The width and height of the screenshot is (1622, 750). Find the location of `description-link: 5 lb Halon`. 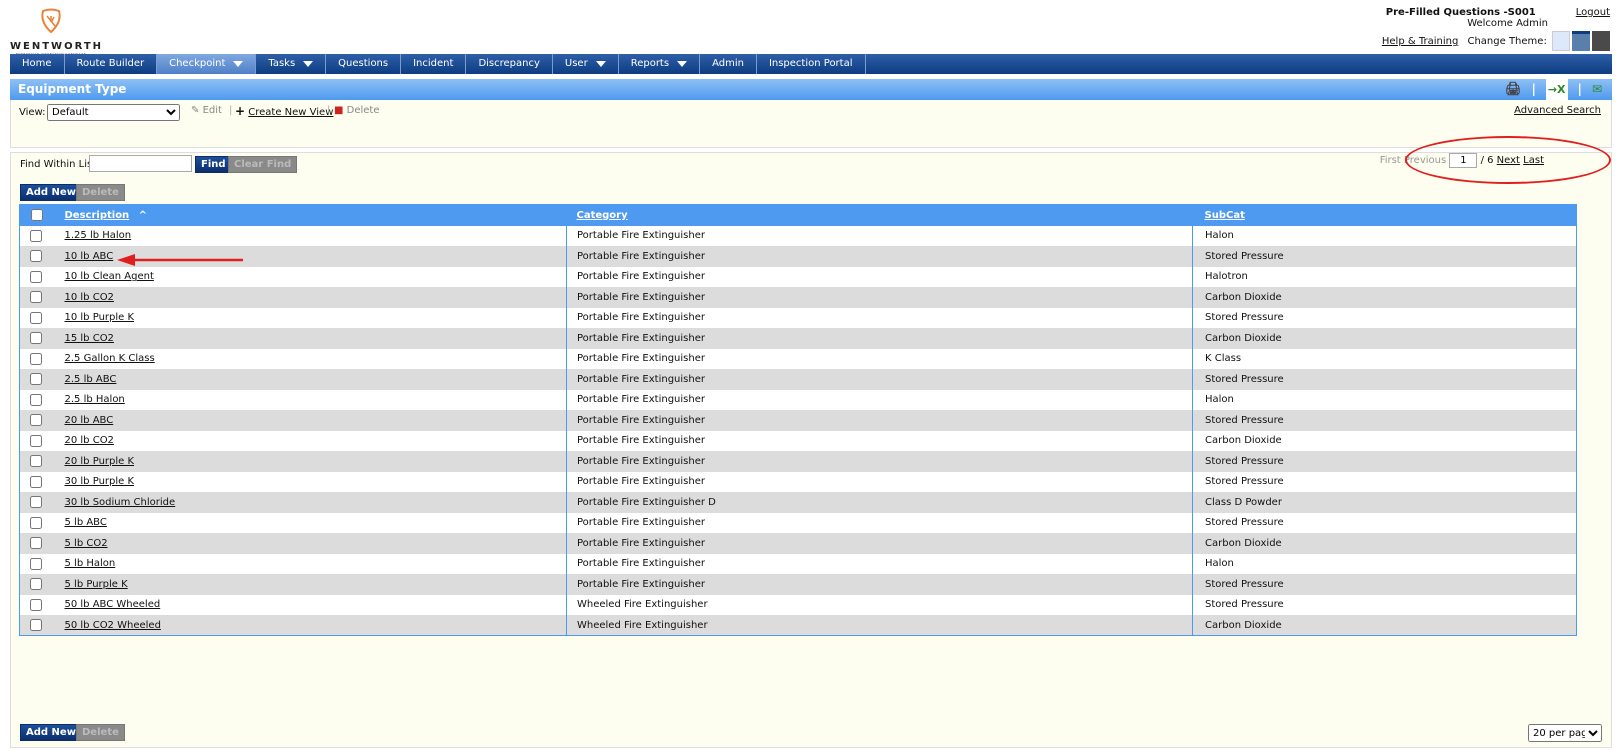

description-link: 5 lb Halon is located at coordinates (90, 563).